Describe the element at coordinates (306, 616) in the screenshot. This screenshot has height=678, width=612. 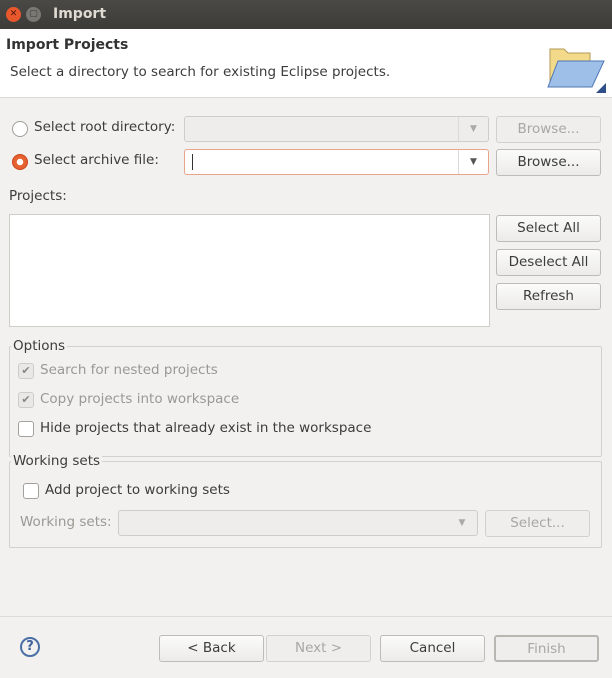
I see `footer-divider` at that location.